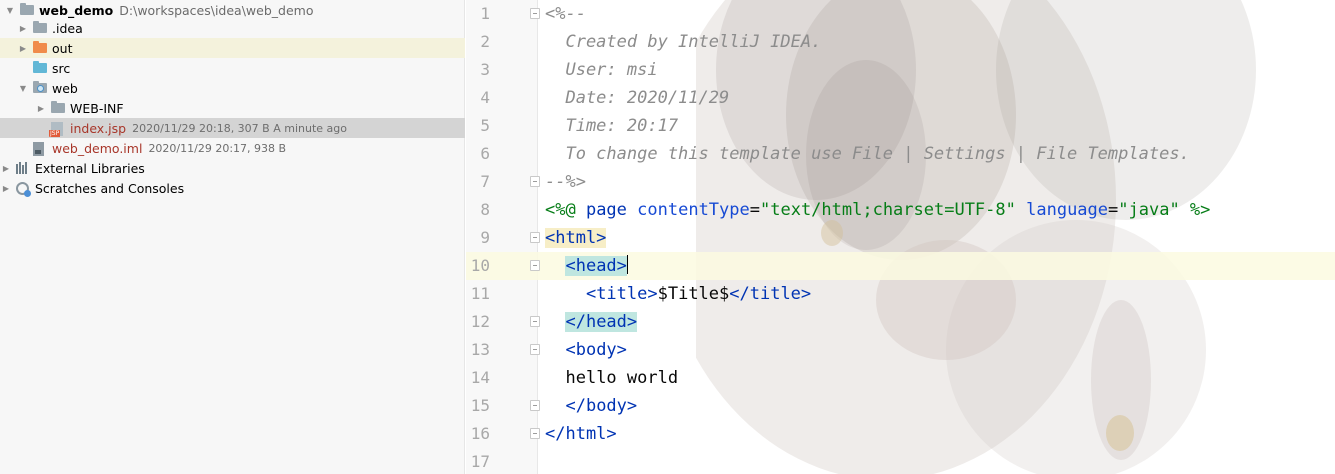 The width and height of the screenshot is (1335, 474). I want to click on line-number: 12, so click(480, 321).